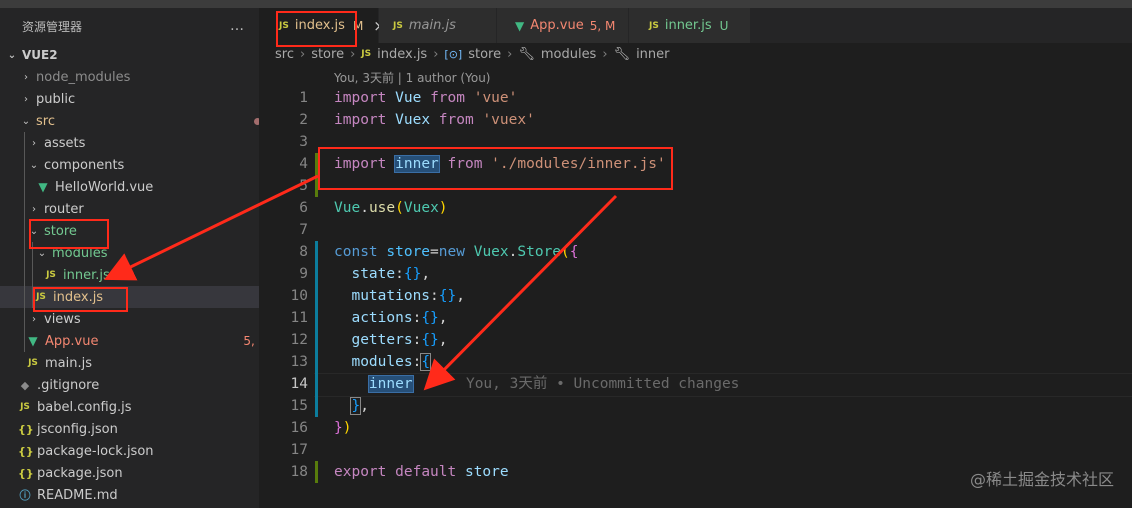 This screenshot has height=508, width=1132. What do you see at coordinates (142, 363) in the screenshot?
I see `tree-file-main-js: JS main.js` at bounding box center [142, 363].